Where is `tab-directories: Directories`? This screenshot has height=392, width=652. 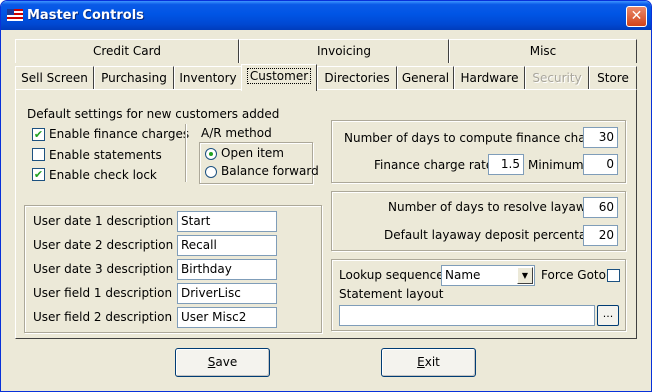 tab-directories: Directories is located at coordinates (357, 78).